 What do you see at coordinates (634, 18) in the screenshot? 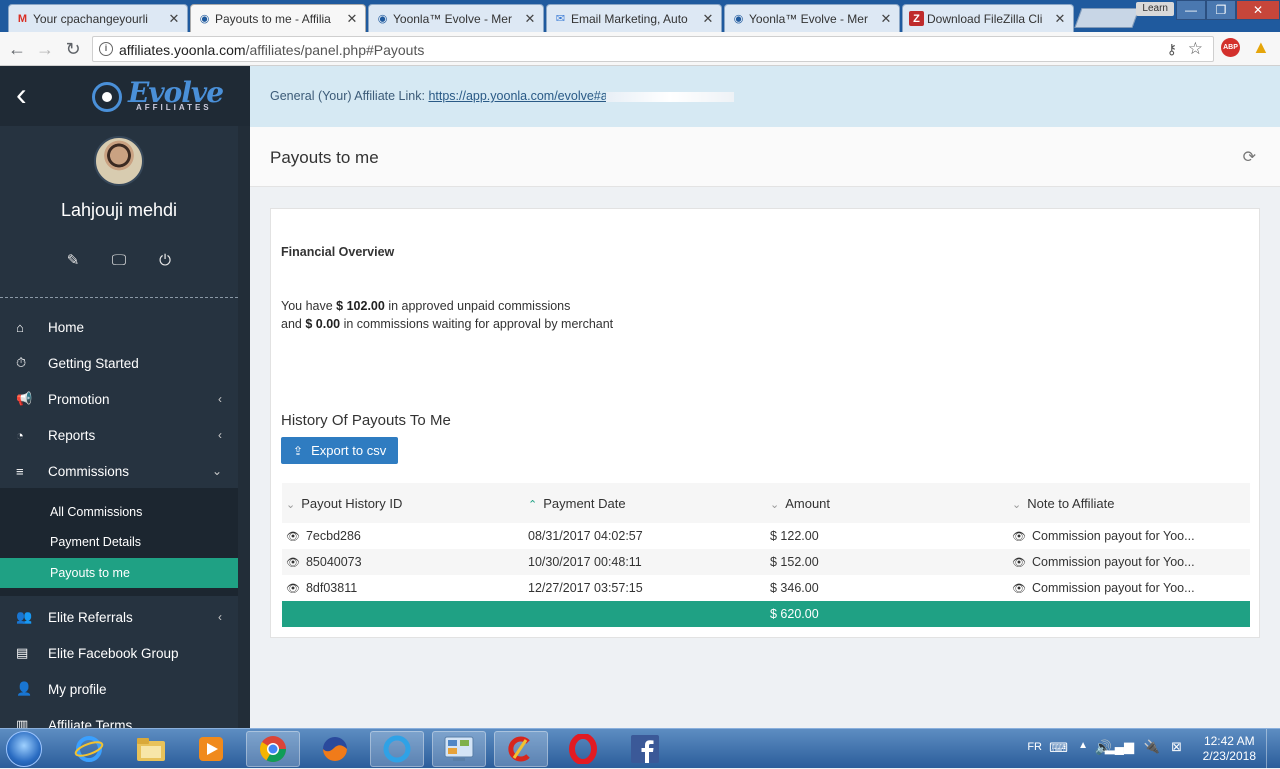
I see `tab-email-marketing: ✉ Email Marketing, Auto ✕` at bounding box center [634, 18].